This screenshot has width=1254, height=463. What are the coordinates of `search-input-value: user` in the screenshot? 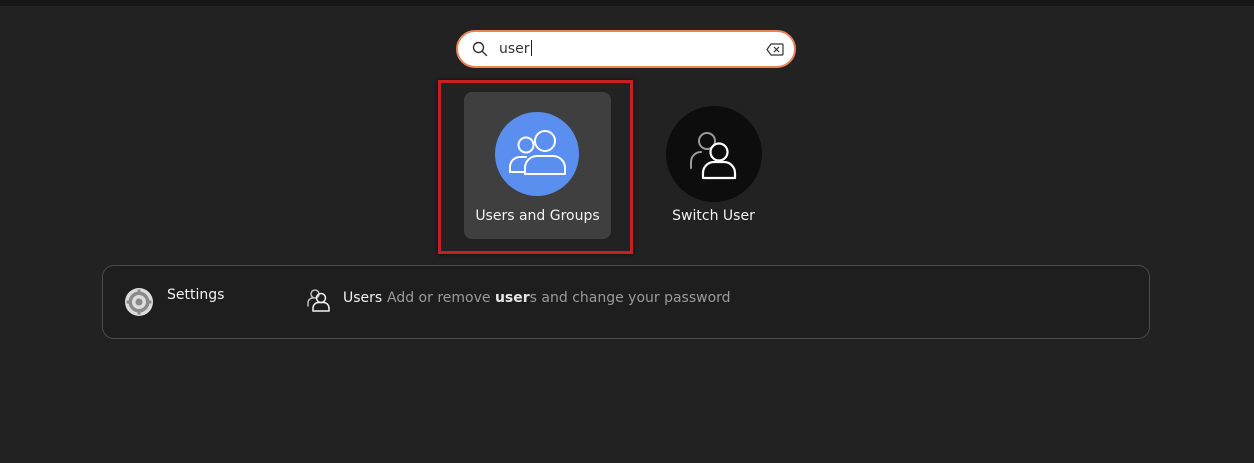 It's located at (514, 49).